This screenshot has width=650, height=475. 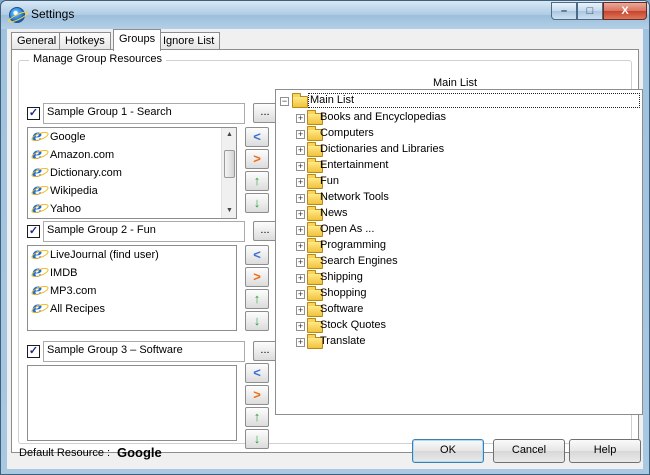 What do you see at coordinates (229, 211) in the screenshot?
I see `scroll-down-arrow-icon: ▼` at bounding box center [229, 211].